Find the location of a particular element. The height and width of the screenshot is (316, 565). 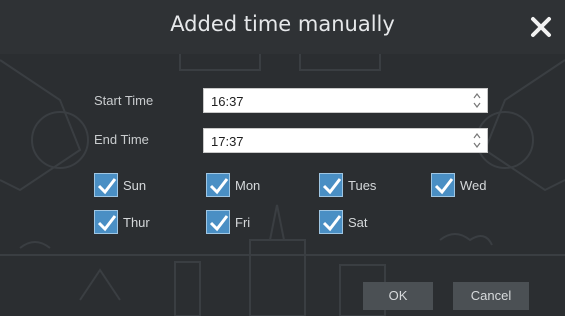

close-icon is located at coordinates (541, 27).